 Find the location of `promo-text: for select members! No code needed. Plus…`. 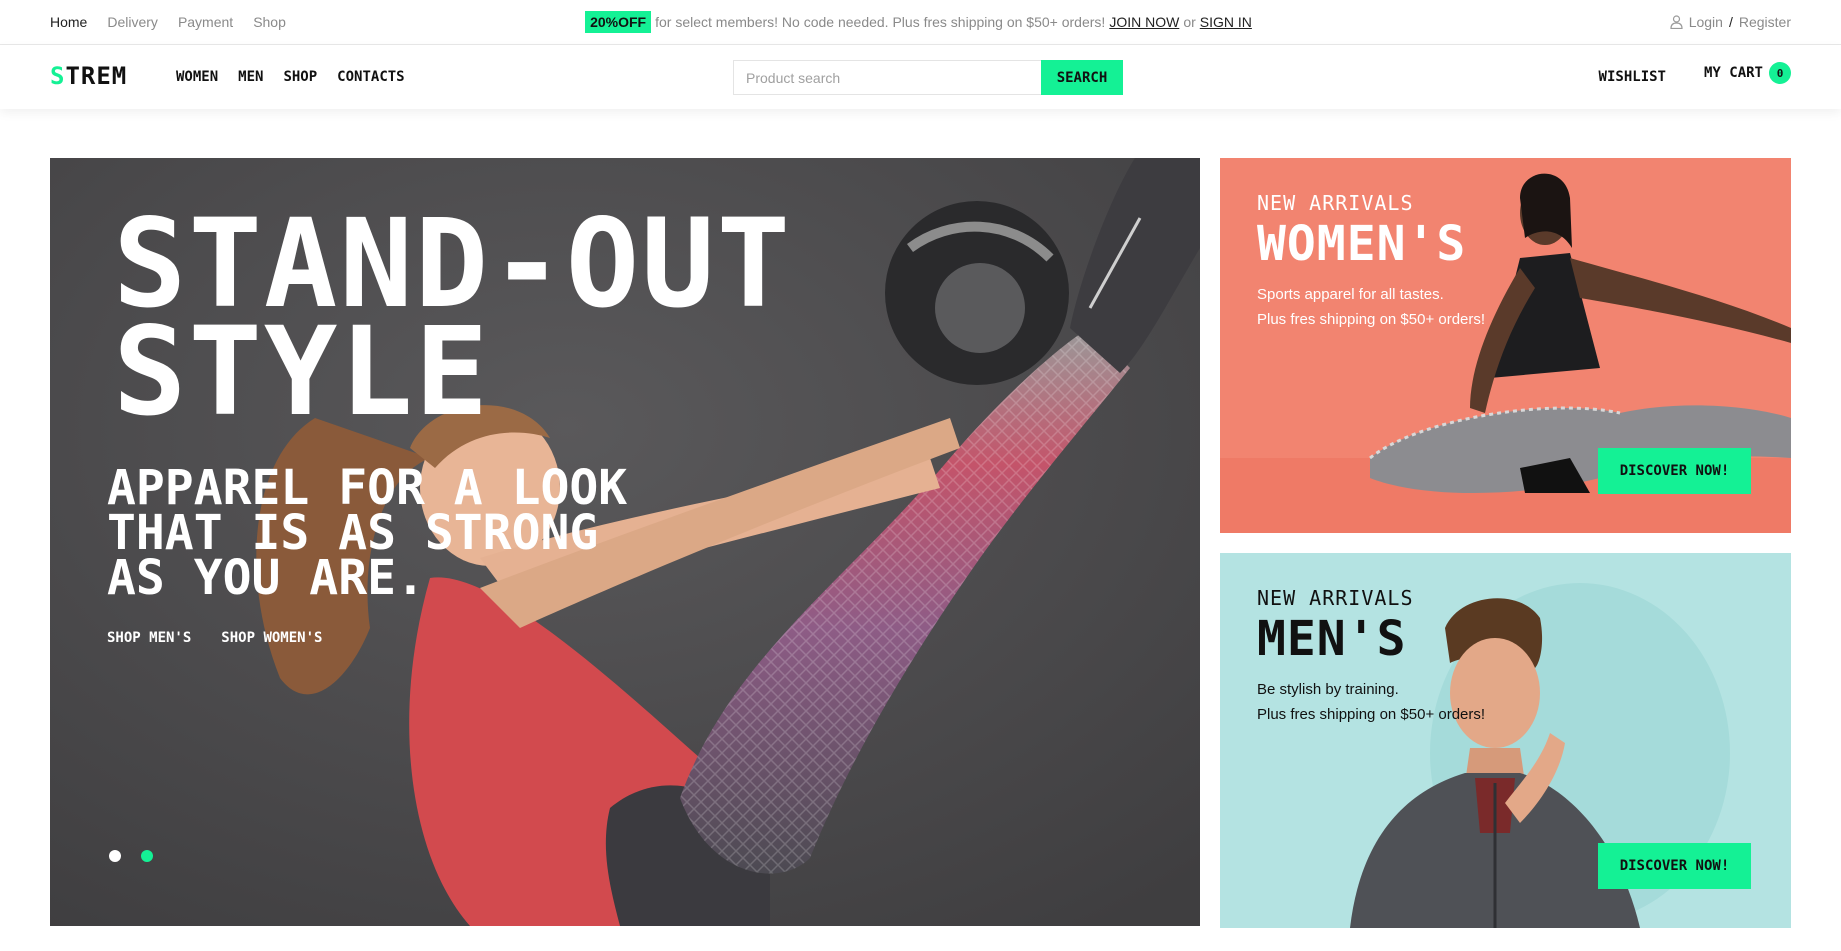

promo-text: for select members! No code needed. Plus… is located at coordinates (880, 22).